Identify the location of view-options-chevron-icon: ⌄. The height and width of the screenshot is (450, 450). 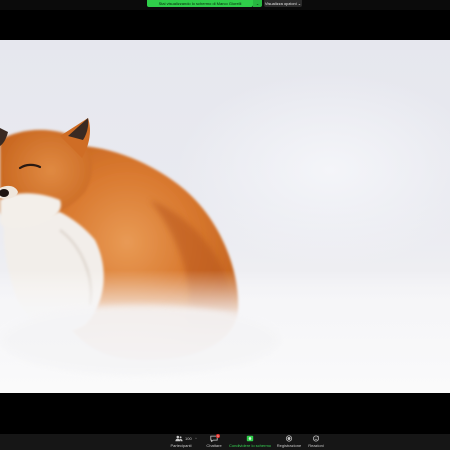
(299, 3).